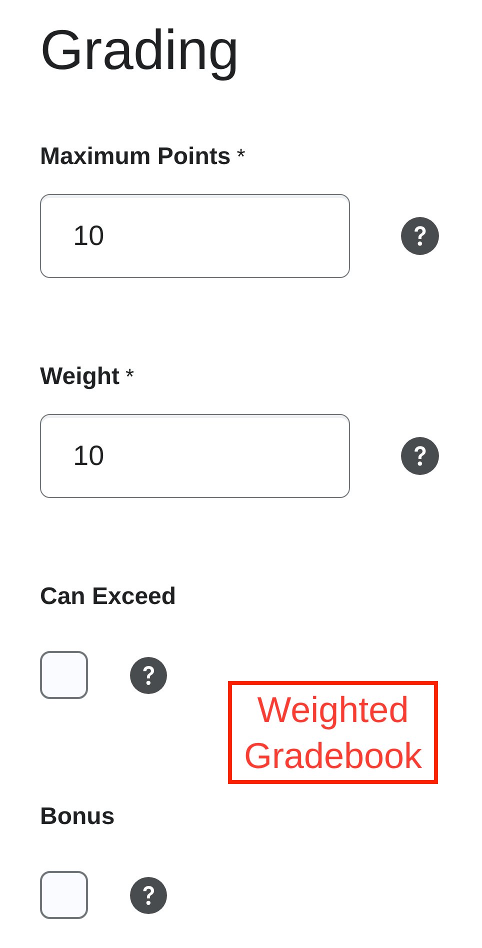 This screenshot has height=948, width=482. I want to click on field-label: Weight, so click(80, 377).